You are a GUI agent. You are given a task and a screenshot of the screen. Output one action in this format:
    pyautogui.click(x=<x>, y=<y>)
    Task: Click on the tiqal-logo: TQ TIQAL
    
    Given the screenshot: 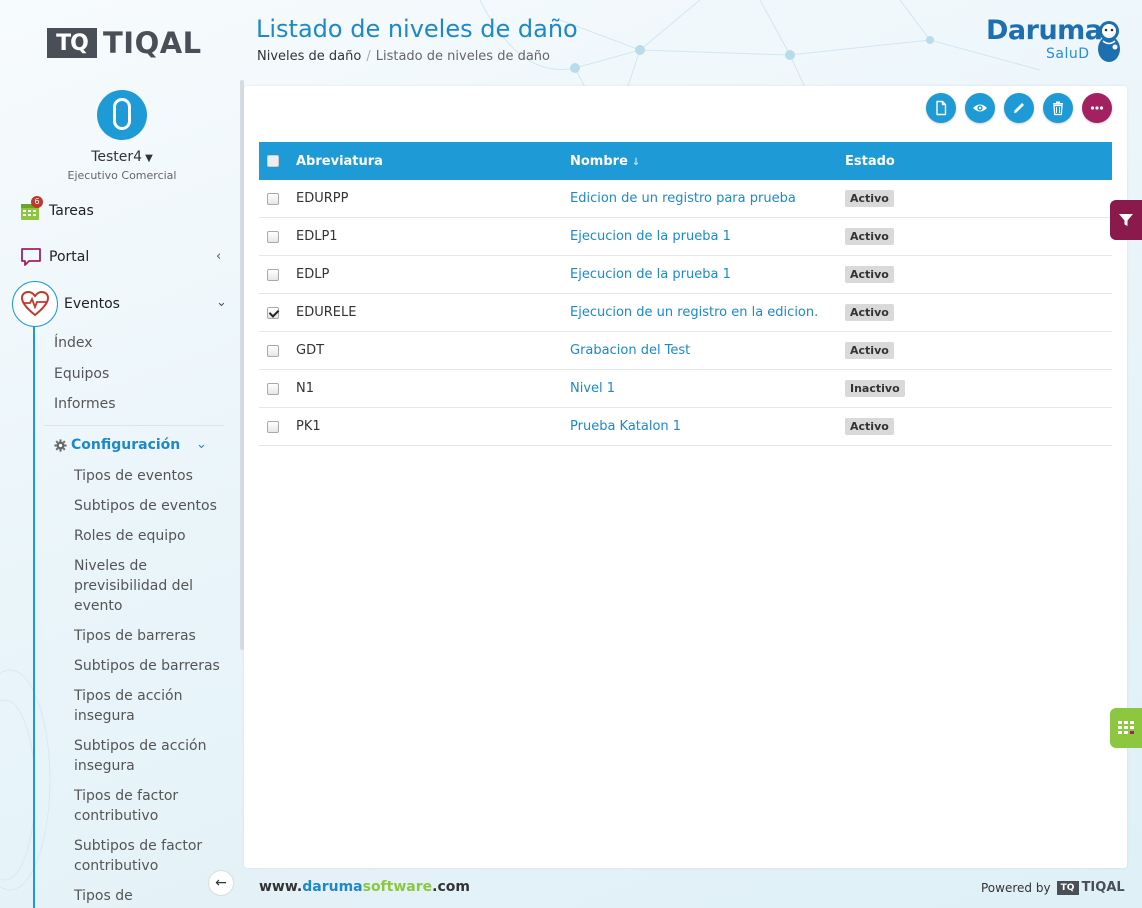 What is the action you would take?
    pyautogui.click(x=124, y=43)
    